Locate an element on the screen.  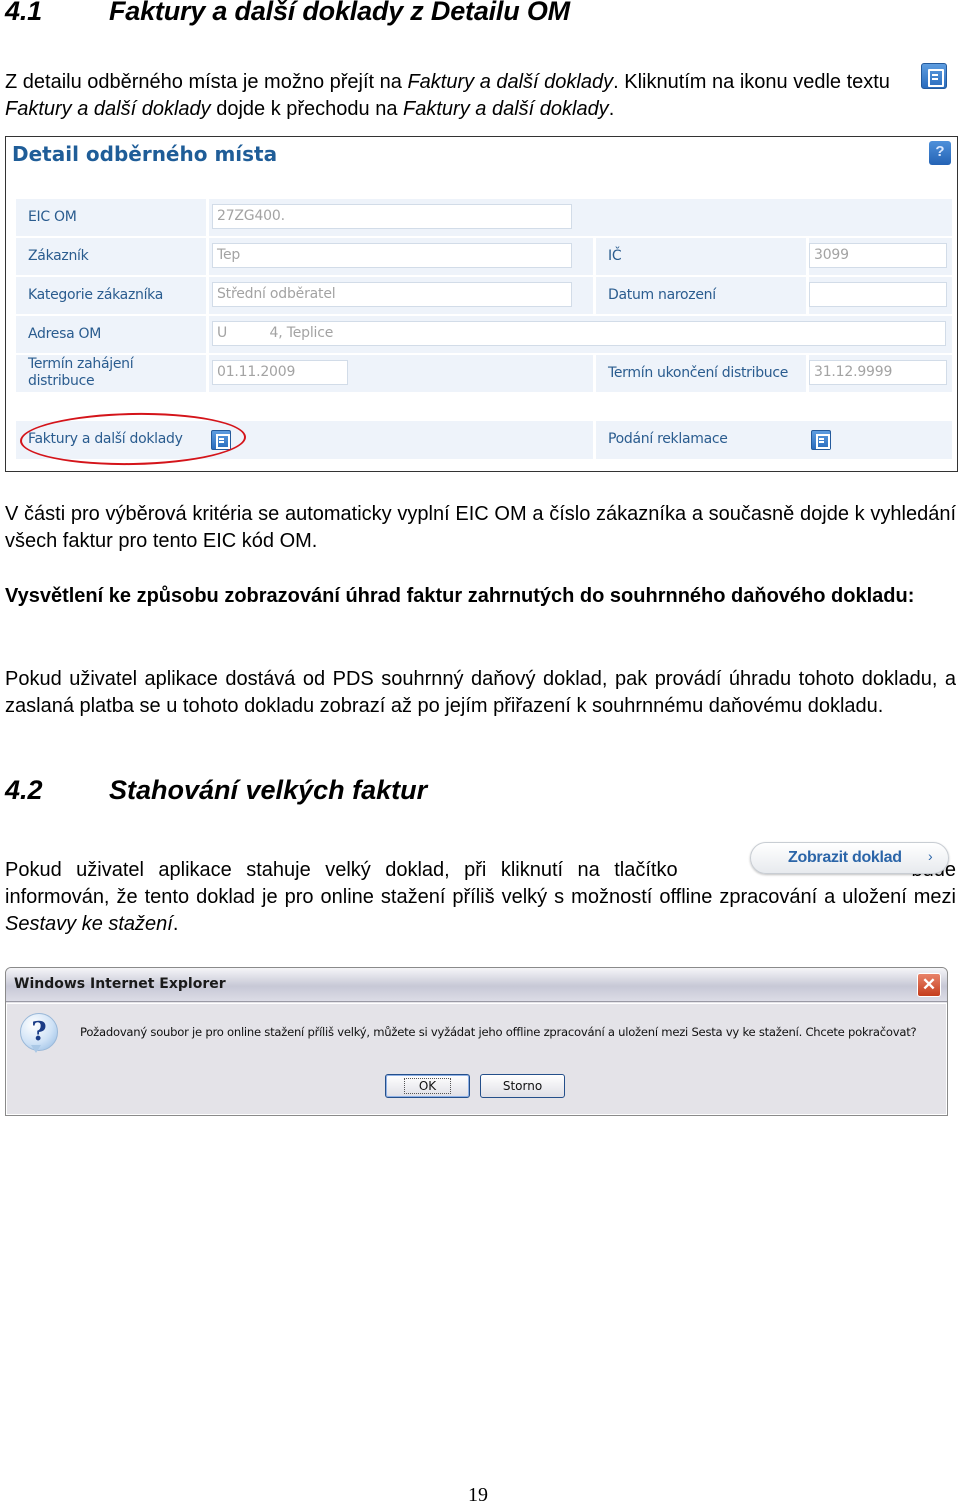
section-heading-4-2: 4.2 Stahování velkých faktur is located at coordinates (216, 790).